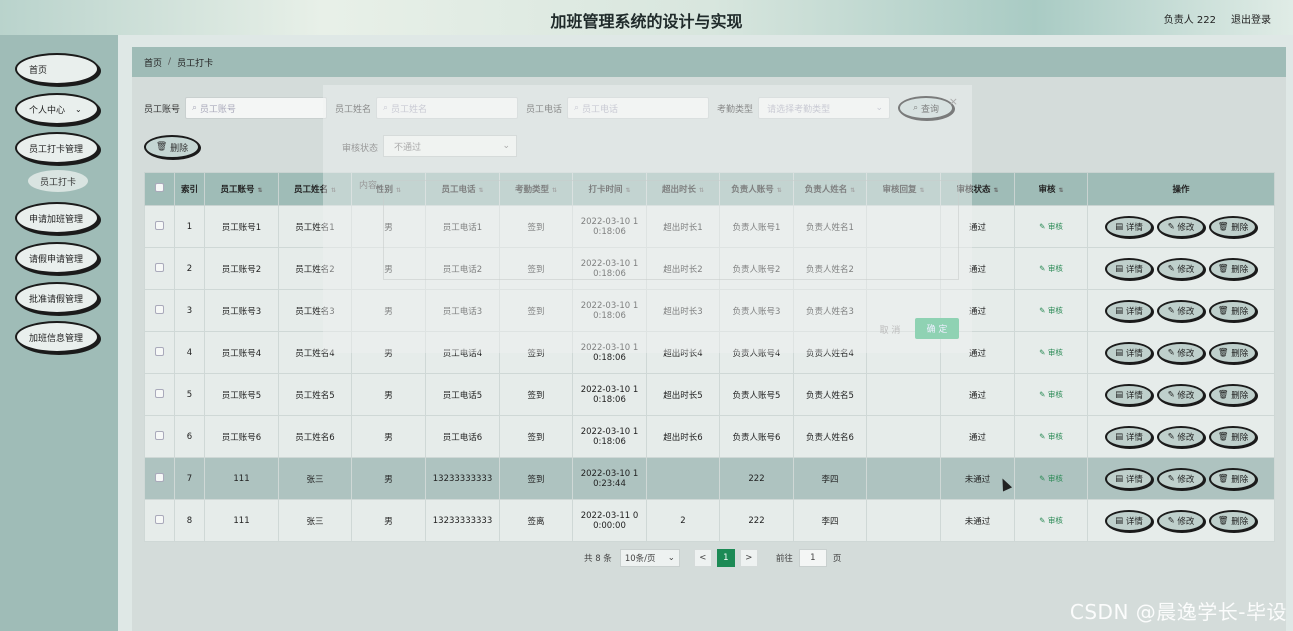 This screenshot has width=1293, height=631. Describe the element at coordinates (450, 146) in the screenshot. I see `status-select: 不通过 ⌄` at that location.